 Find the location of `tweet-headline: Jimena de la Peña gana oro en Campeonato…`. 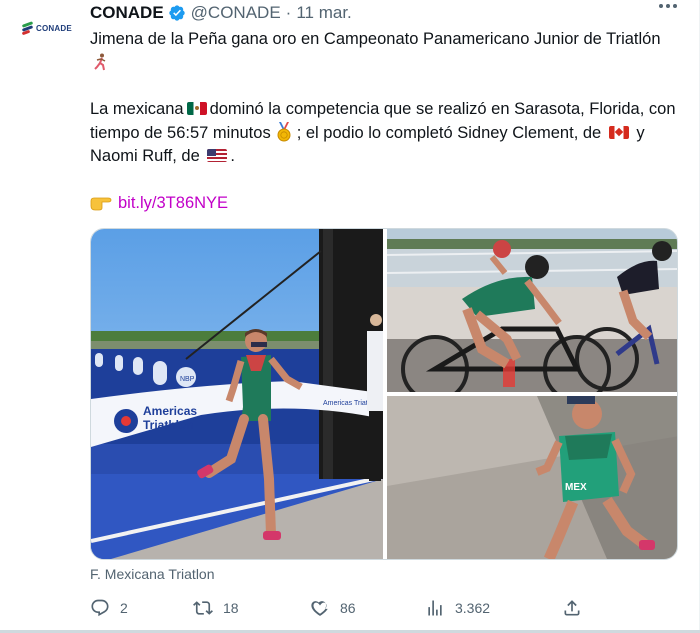

tweet-headline: Jimena de la Peña gana oro en Campeonato… is located at coordinates (375, 39).